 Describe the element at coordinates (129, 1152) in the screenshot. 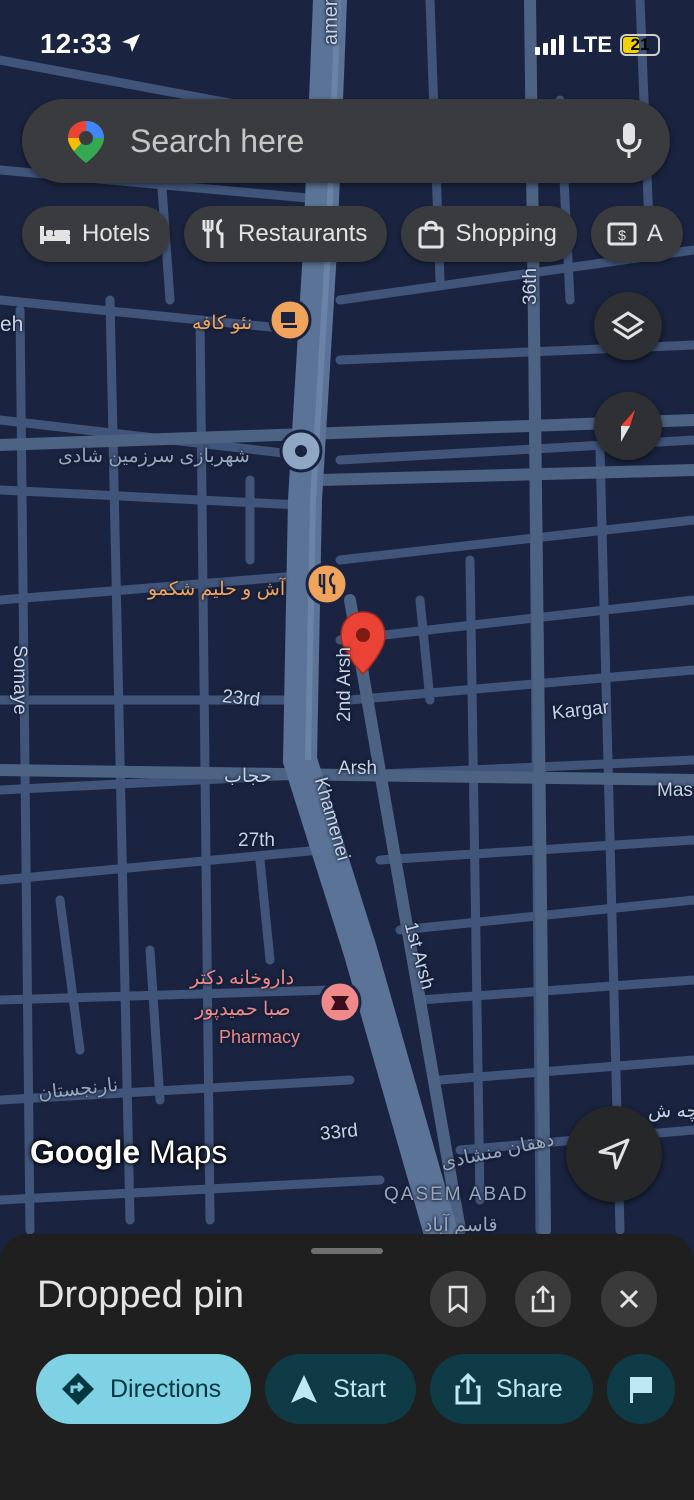

I see `google-maps-logo: Google Maps` at that location.